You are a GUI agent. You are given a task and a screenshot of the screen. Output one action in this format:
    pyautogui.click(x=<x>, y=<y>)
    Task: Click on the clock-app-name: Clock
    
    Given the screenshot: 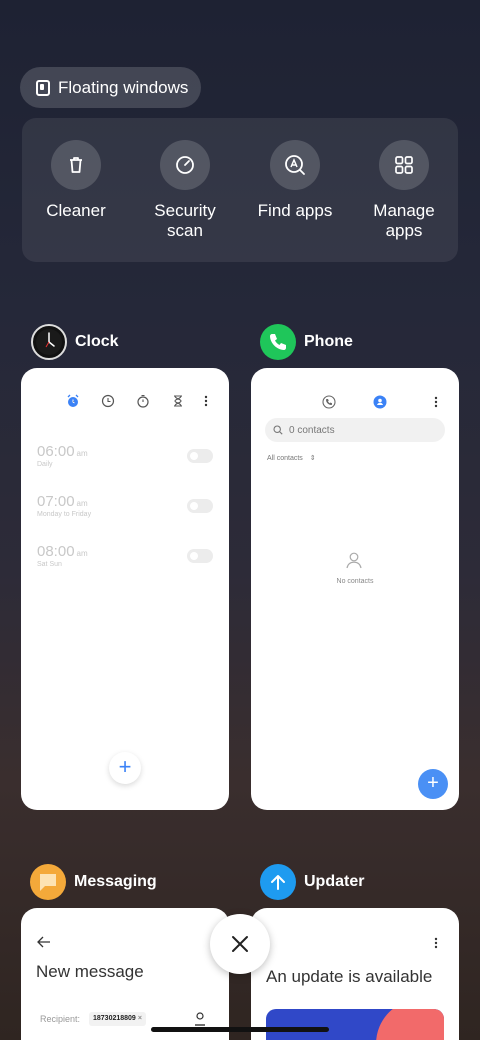 What is the action you would take?
    pyautogui.click(x=97, y=341)
    